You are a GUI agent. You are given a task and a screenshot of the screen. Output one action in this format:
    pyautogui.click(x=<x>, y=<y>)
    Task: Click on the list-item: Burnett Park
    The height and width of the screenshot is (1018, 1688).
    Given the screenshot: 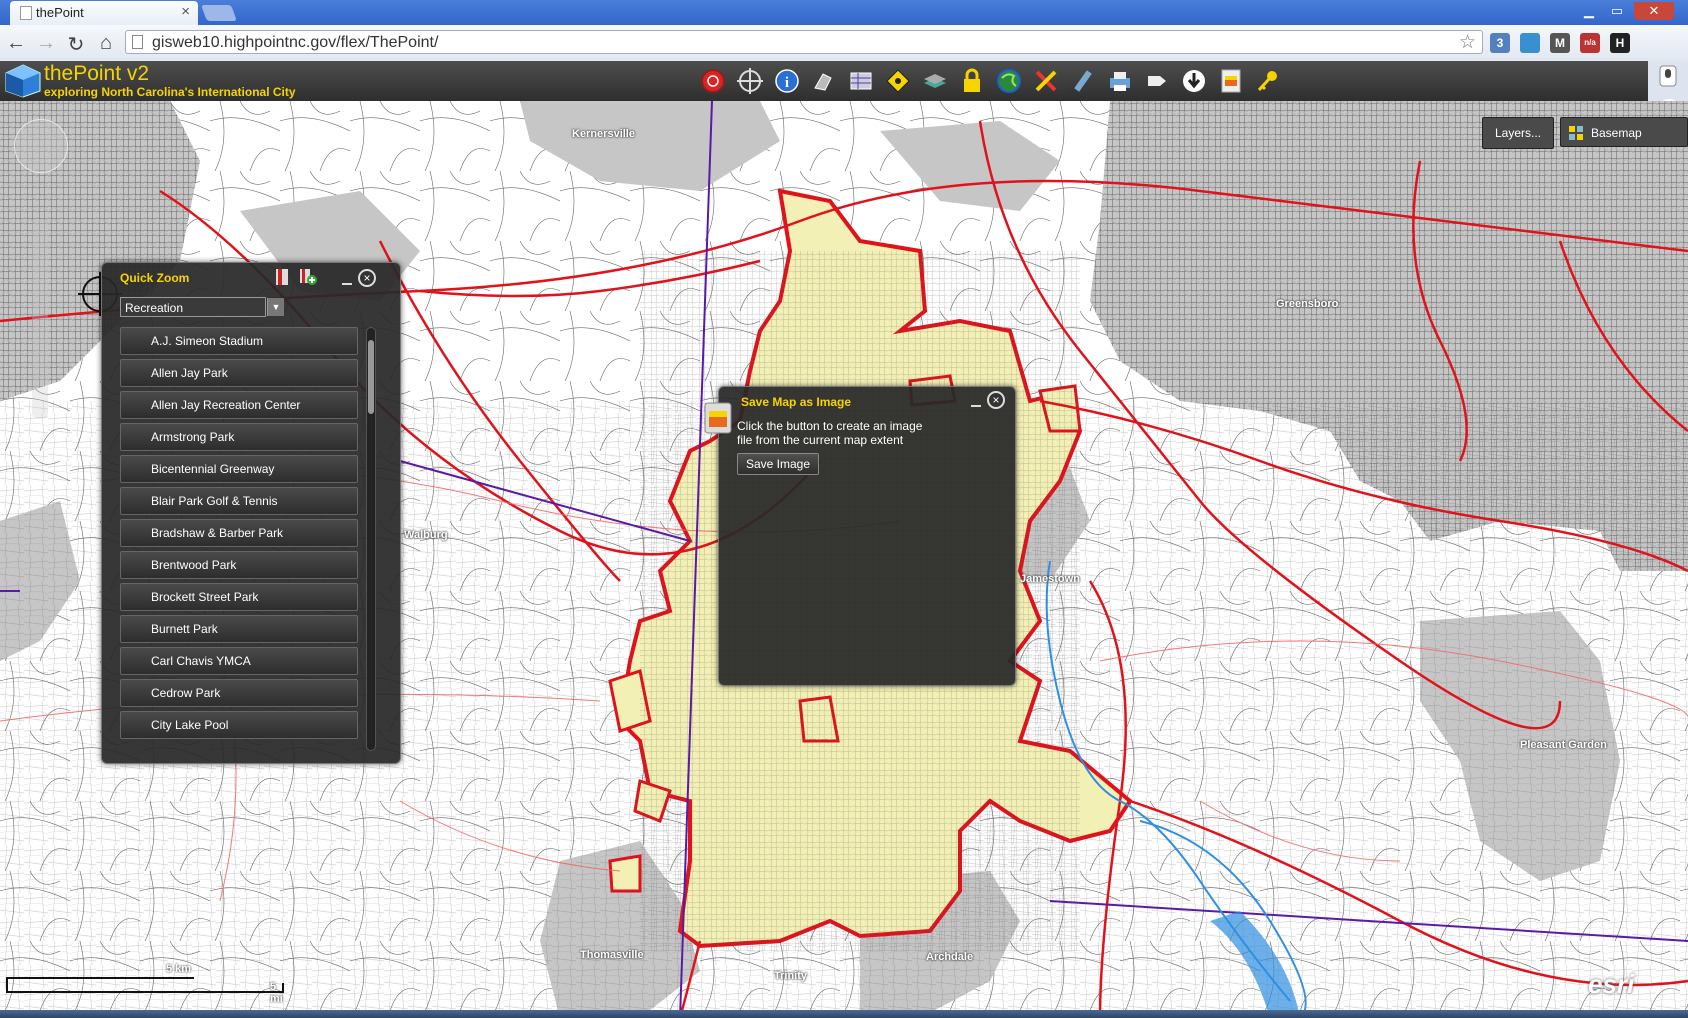 What is the action you would take?
    pyautogui.click(x=239, y=629)
    